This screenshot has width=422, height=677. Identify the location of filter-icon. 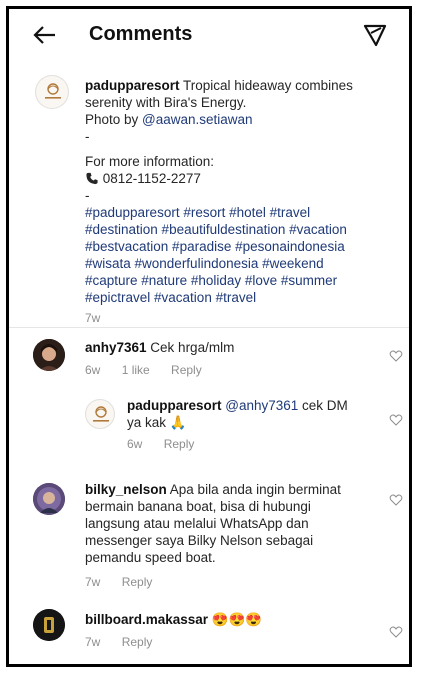
(375, 35).